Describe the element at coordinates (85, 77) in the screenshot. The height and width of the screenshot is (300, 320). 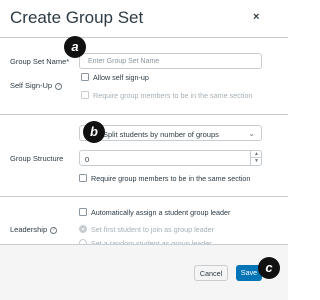
I see `allow-self-signup-checkbox` at that location.